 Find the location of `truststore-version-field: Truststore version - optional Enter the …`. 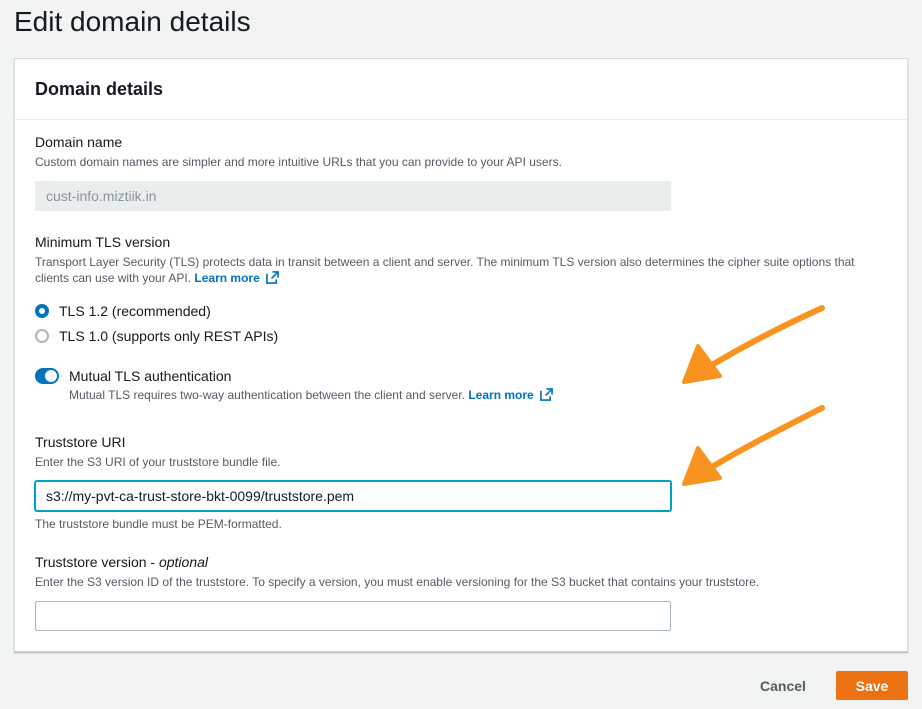

truststore-version-field: Truststore version - optional Enter the … is located at coordinates (397, 571).